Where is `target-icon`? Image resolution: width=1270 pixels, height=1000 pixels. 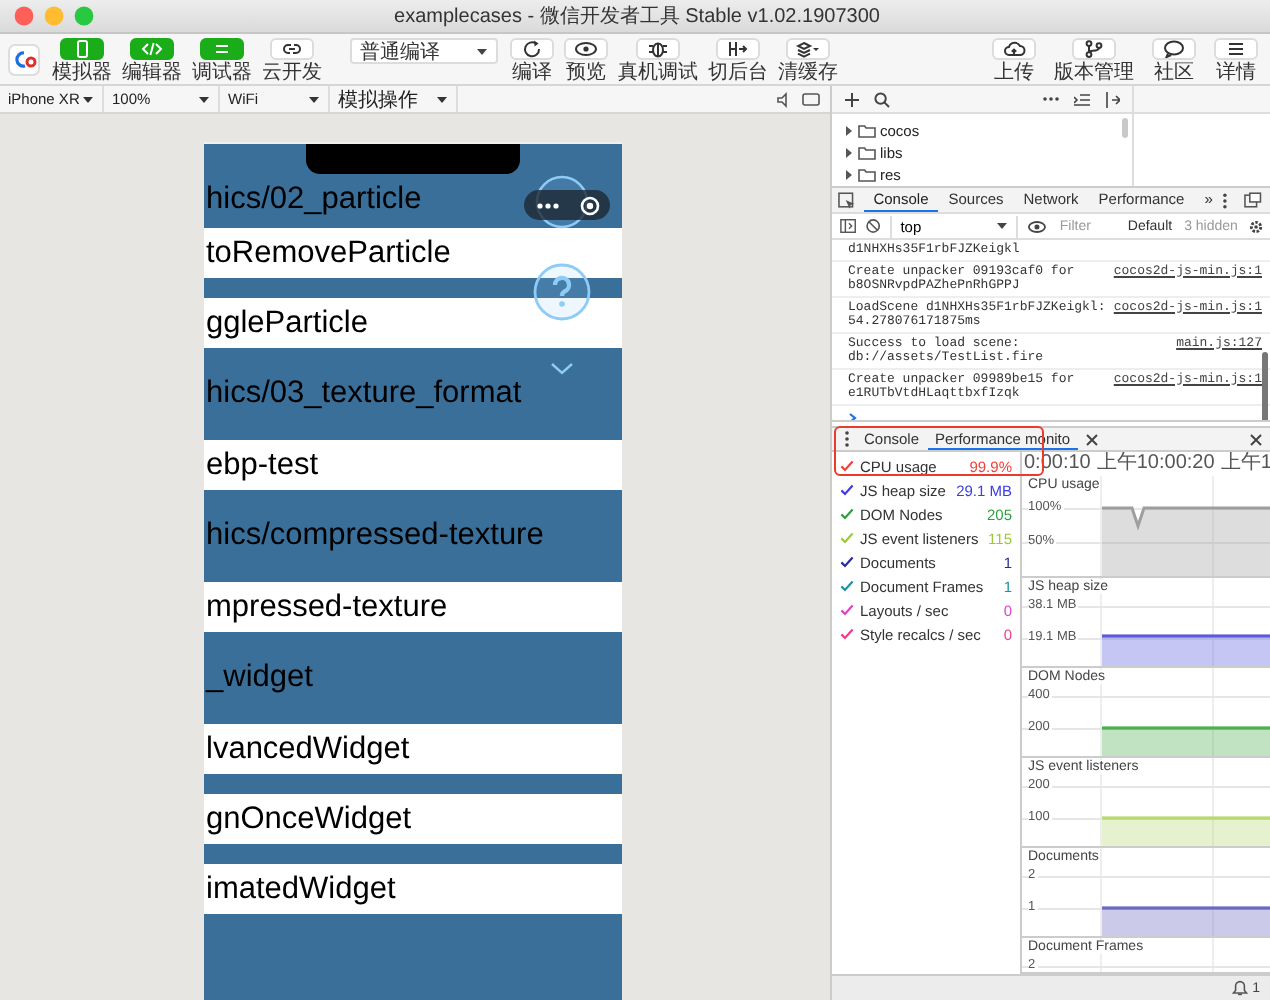
target-icon is located at coordinates (590, 206).